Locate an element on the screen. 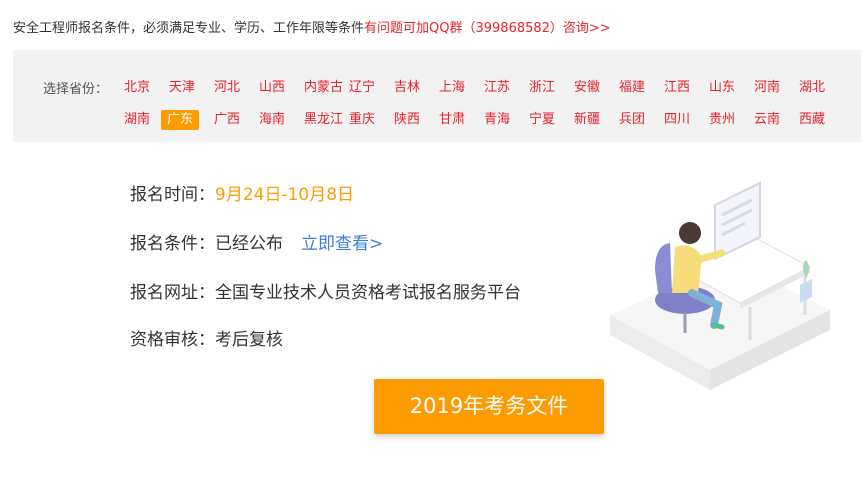  province-16-row1: 湖北 is located at coordinates (819, 88).